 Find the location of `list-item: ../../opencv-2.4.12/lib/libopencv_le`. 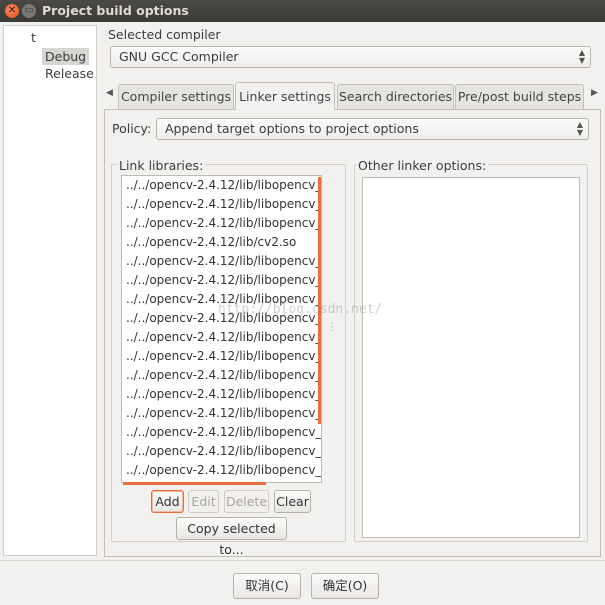

list-item: ../../opencv-2.4.12/lib/libopencv_le is located at coordinates (223, 394).